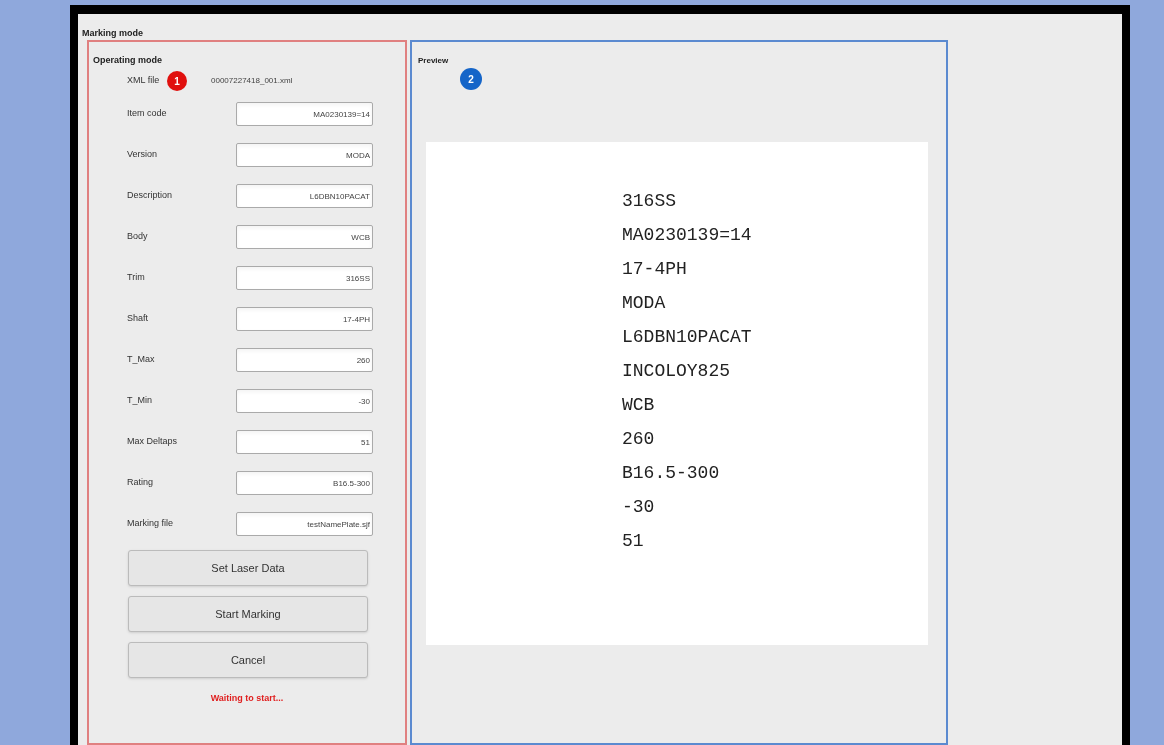  Describe the element at coordinates (639, 507) in the screenshot. I see `preview-text-line: -30` at that location.